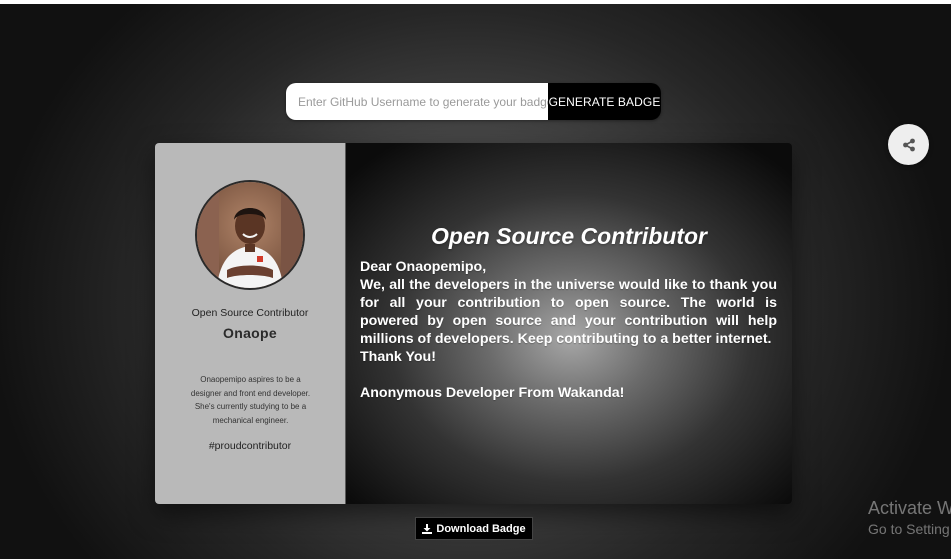  Describe the element at coordinates (423, 267) in the screenshot. I see `letter-greeting: Dear Onaopemipo,` at that location.